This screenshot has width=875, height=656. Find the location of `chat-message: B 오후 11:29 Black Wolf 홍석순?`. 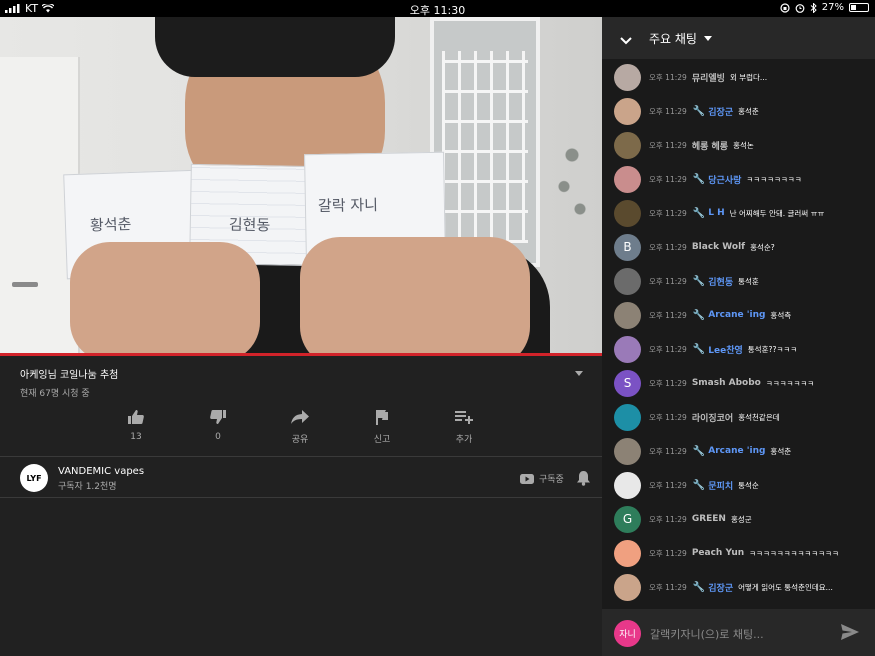

chat-message: B 오후 11:29 Black Wolf 홍석순? is located at coordinates (743, 247).